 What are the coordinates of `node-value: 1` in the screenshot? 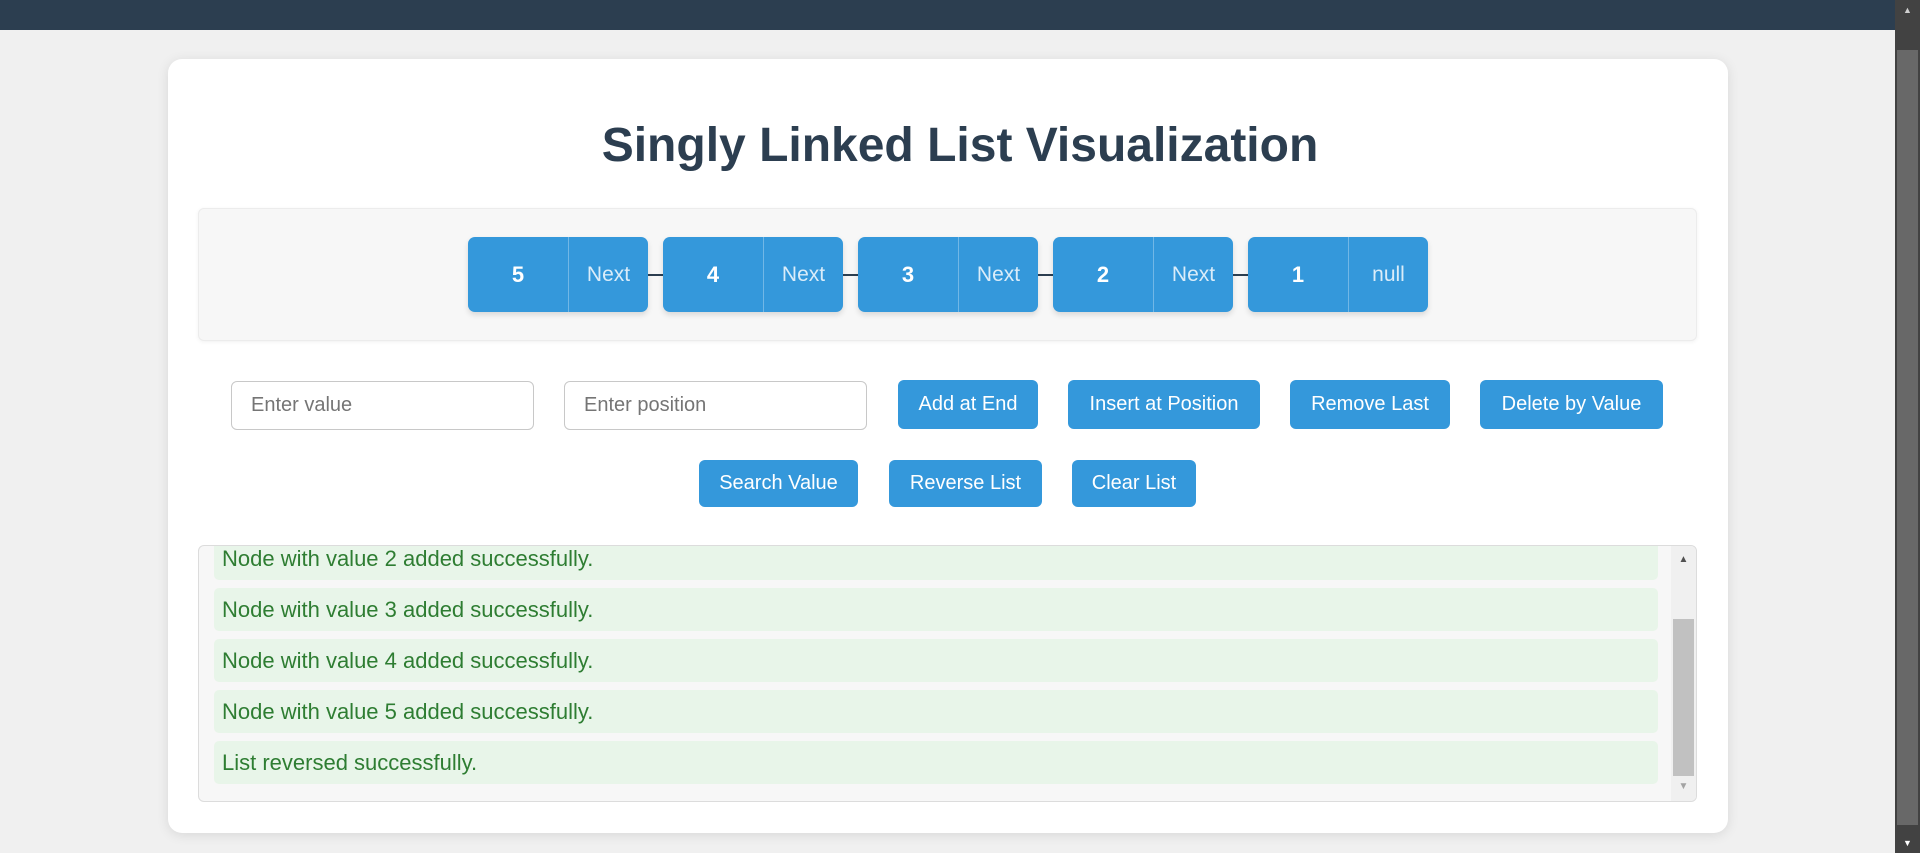 It's located at (1298, 274).